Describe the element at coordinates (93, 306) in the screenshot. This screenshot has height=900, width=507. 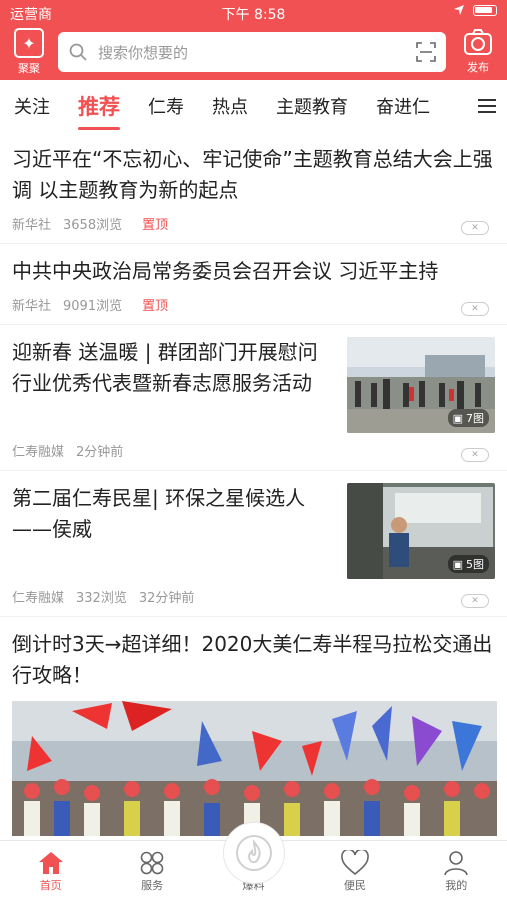
I see `article-views: 9091浏览` at that location.